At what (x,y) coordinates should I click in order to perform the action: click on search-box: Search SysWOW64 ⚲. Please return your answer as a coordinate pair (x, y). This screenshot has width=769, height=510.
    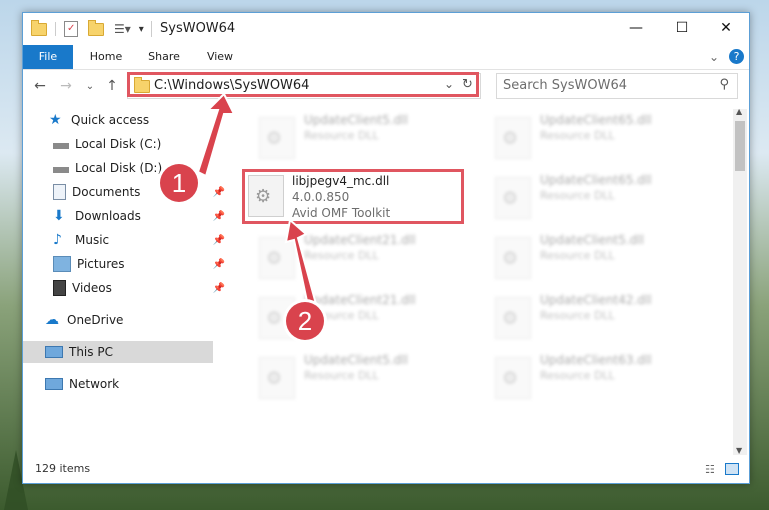
    Looking at the image, I should click on (617, 86).